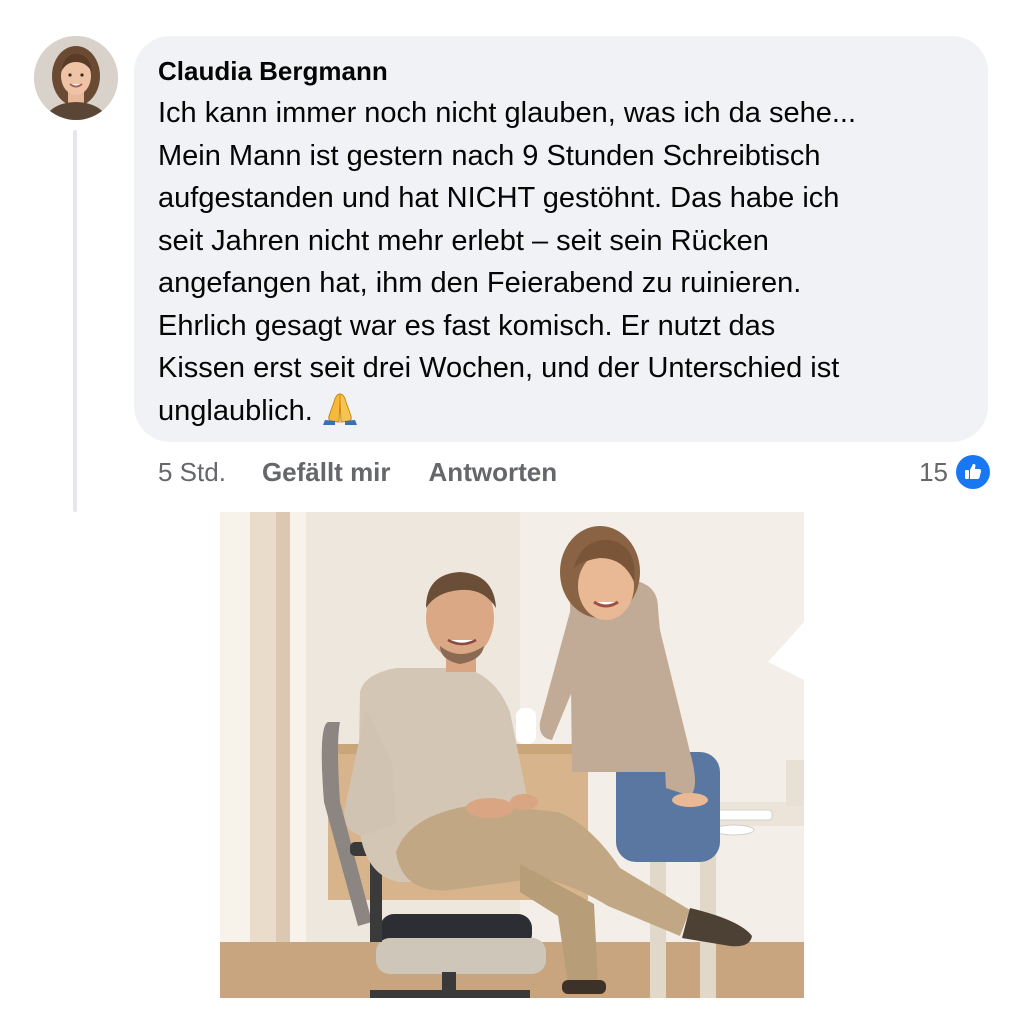 The image size is (1024, 1024). Describe the element at coordinates (192, 472) in the screenshot. I see `comment-timestamp: 5 Std.` at that location.